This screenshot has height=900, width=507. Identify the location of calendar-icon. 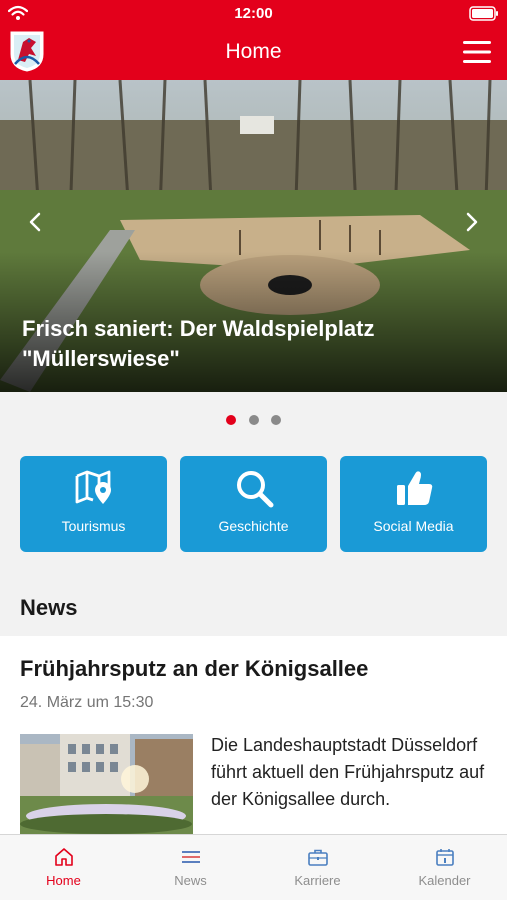
(444, 859).